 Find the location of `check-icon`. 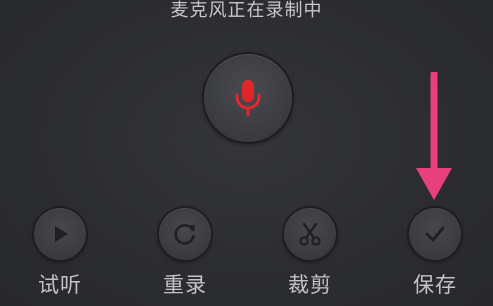

check-icon is located at coordinates (435, 234).